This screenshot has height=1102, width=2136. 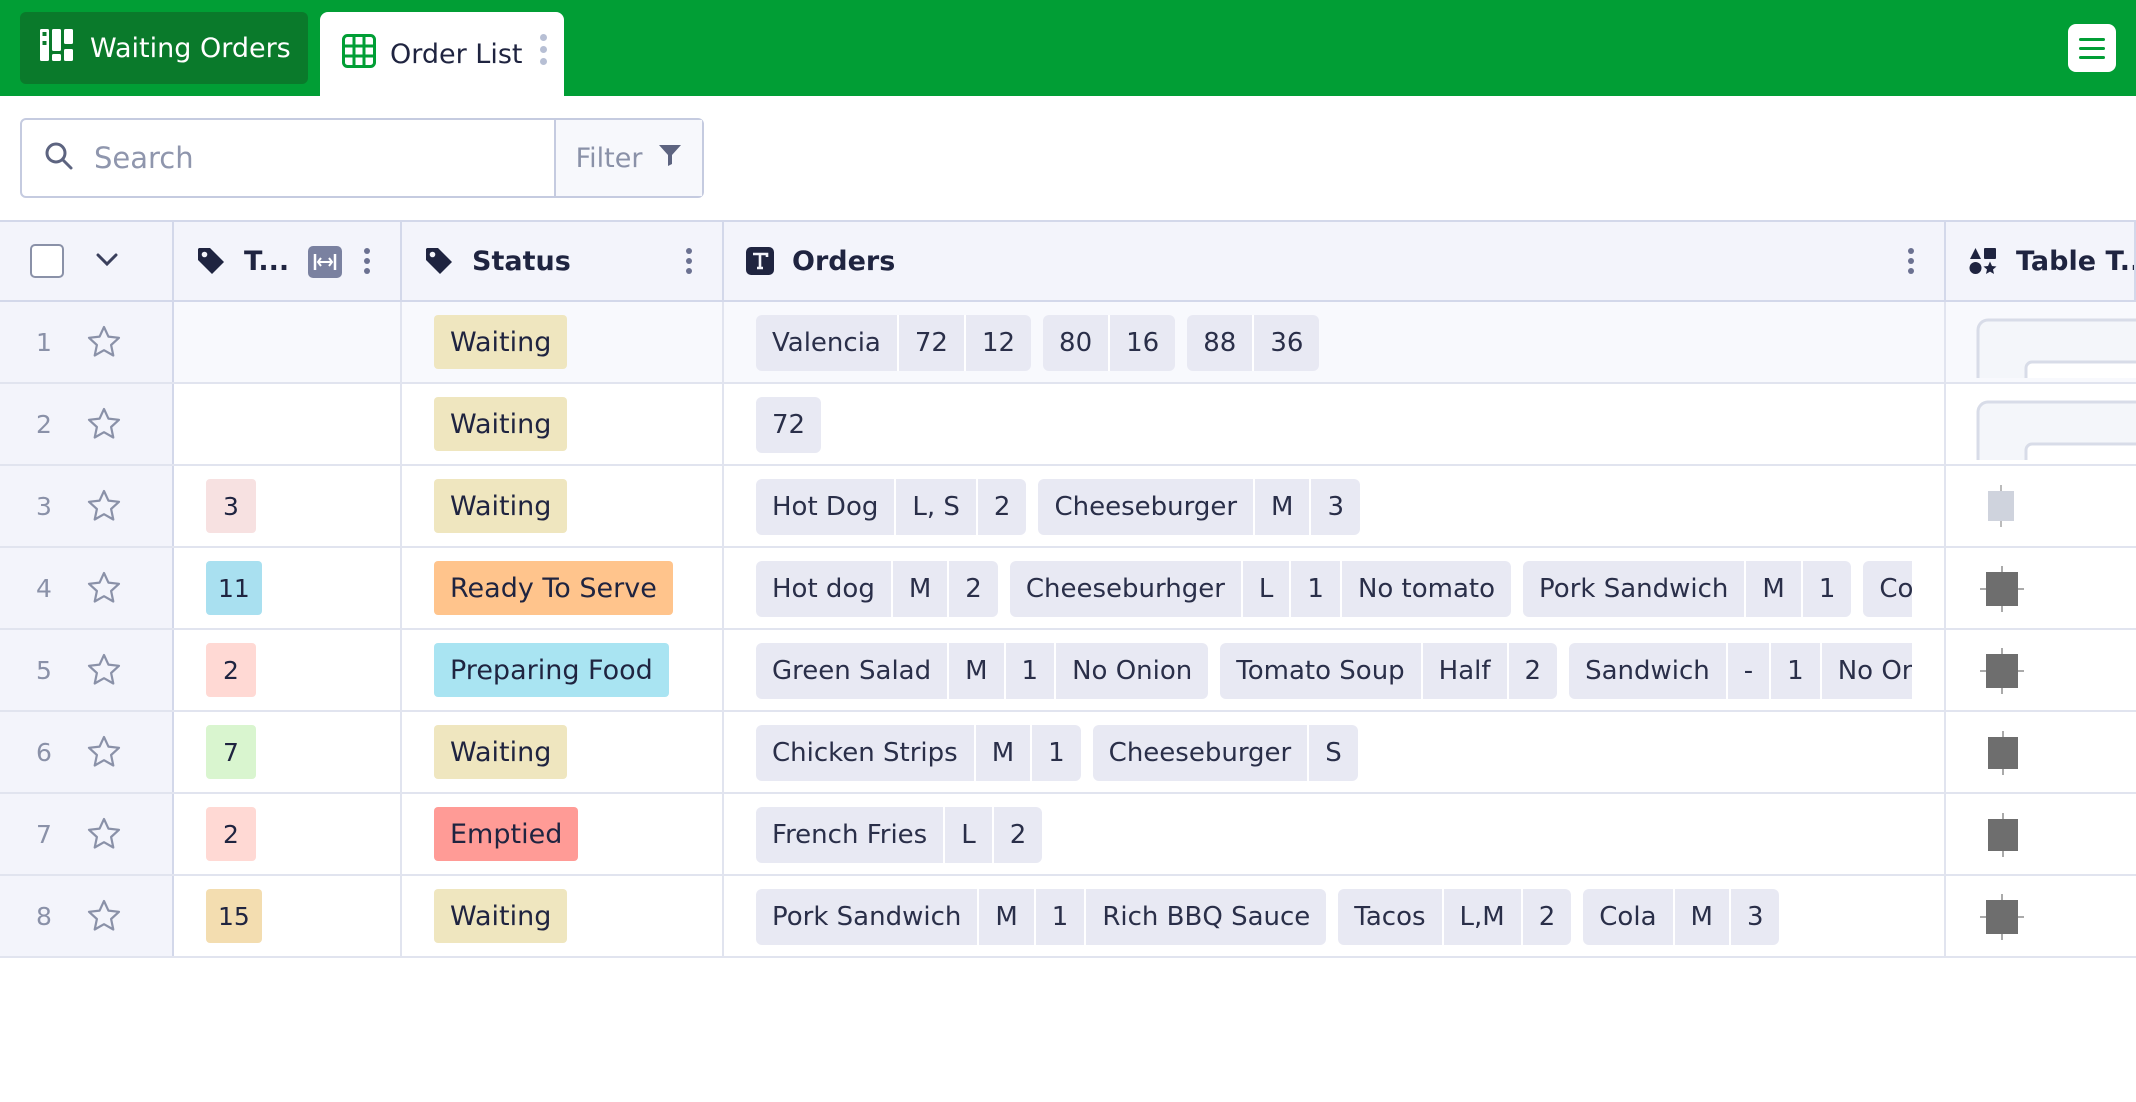 I want to click on status-cell: Ready To Serve, so click(x=563, y=588).